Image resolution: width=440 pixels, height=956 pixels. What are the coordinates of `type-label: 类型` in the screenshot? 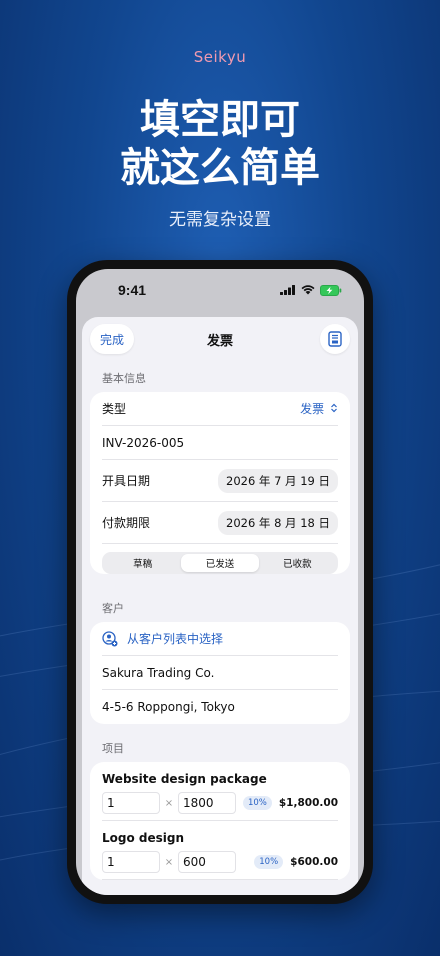 It's located at (114, 409).